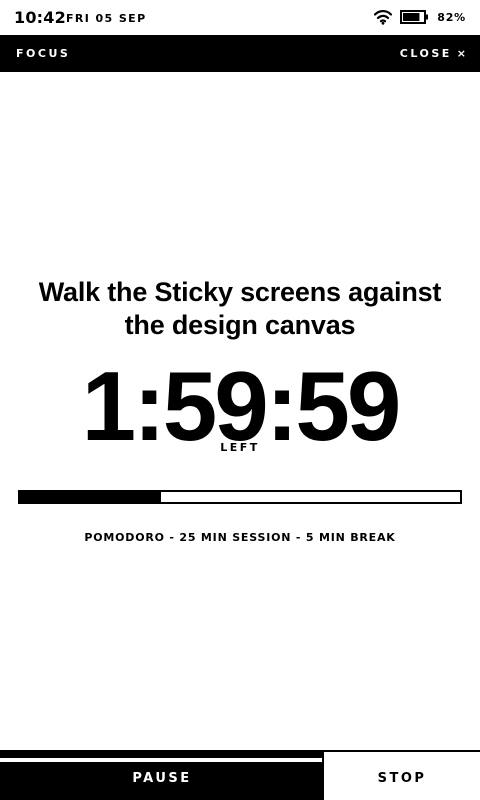  What do you see at coordinates (106, 18) in the screenshot?
I see `status-date: FRI 05 SEP` at bounding box center [106, 18].